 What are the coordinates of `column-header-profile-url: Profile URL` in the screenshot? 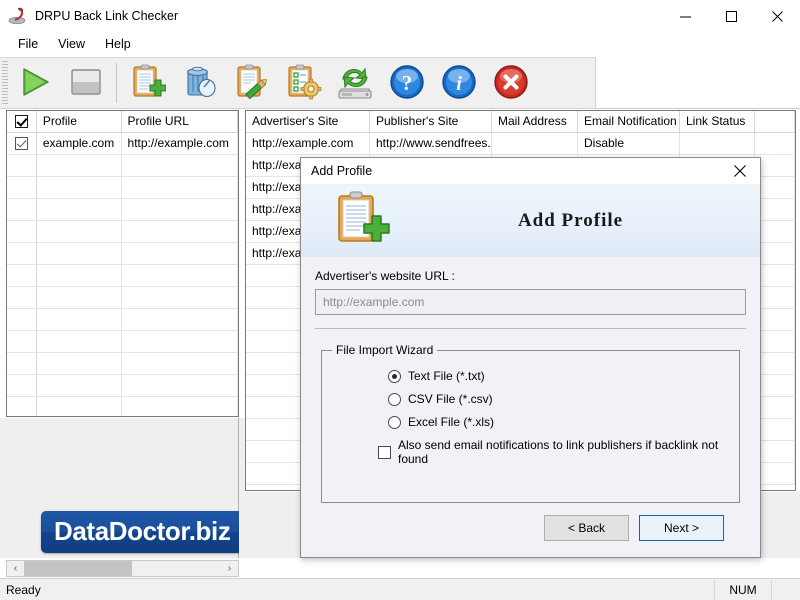 It's located at (180, 121).